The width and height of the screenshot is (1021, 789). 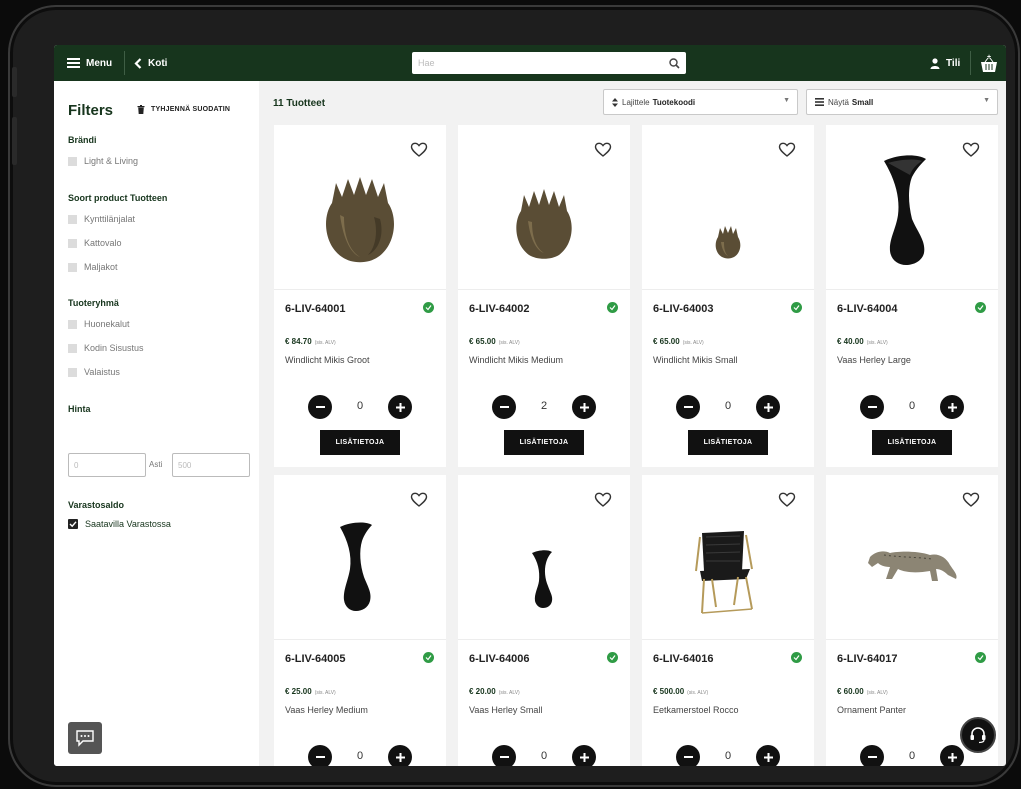 I want to click on quantity-stepper: 2, so click(x=544, y=407).